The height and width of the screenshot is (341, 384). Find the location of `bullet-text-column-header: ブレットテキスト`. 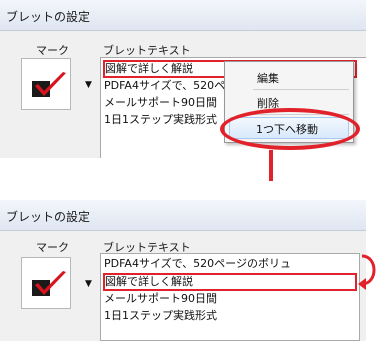

bullet-text-column-header: ブレットテキスト is located at coordinates (147, 50).